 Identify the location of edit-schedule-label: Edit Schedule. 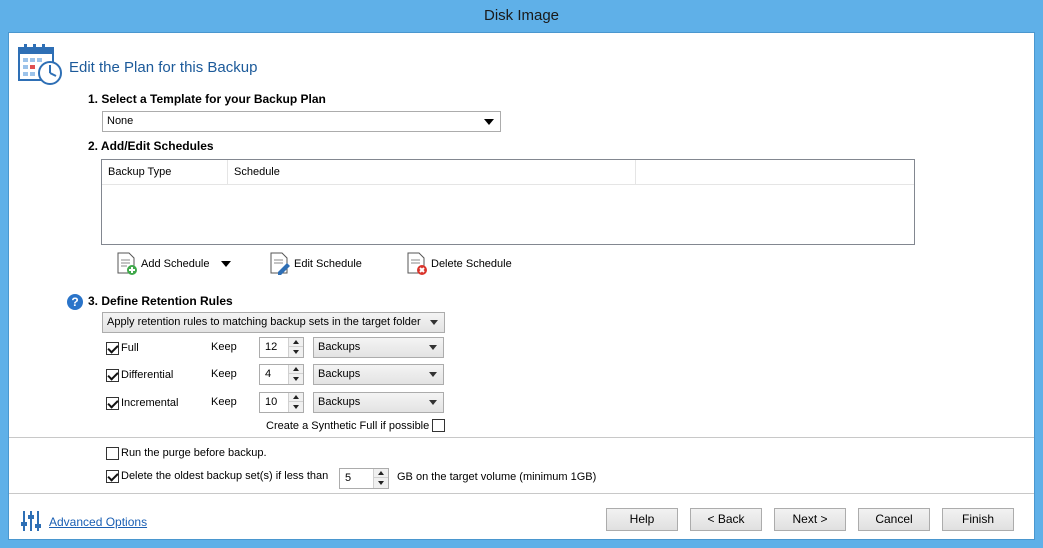
(328, 264).